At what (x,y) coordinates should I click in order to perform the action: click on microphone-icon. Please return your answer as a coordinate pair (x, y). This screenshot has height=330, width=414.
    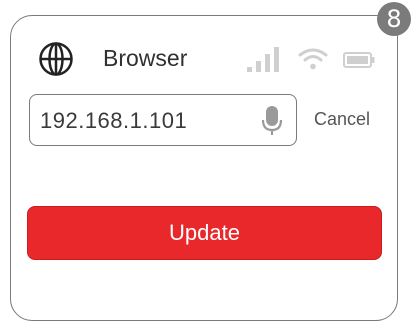
    Looking at the image, I should click on (272, 121).